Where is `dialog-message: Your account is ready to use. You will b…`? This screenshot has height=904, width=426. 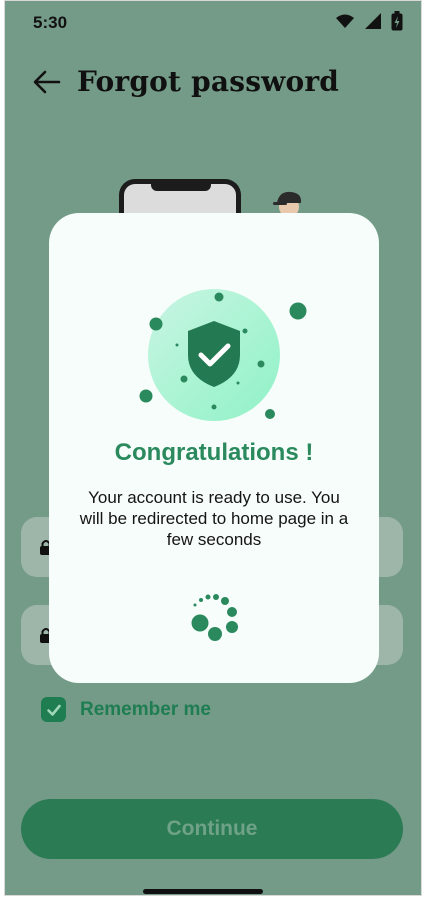
dialog-message: Your account is ready to use. You will b… is located at coordinates (214, 518).